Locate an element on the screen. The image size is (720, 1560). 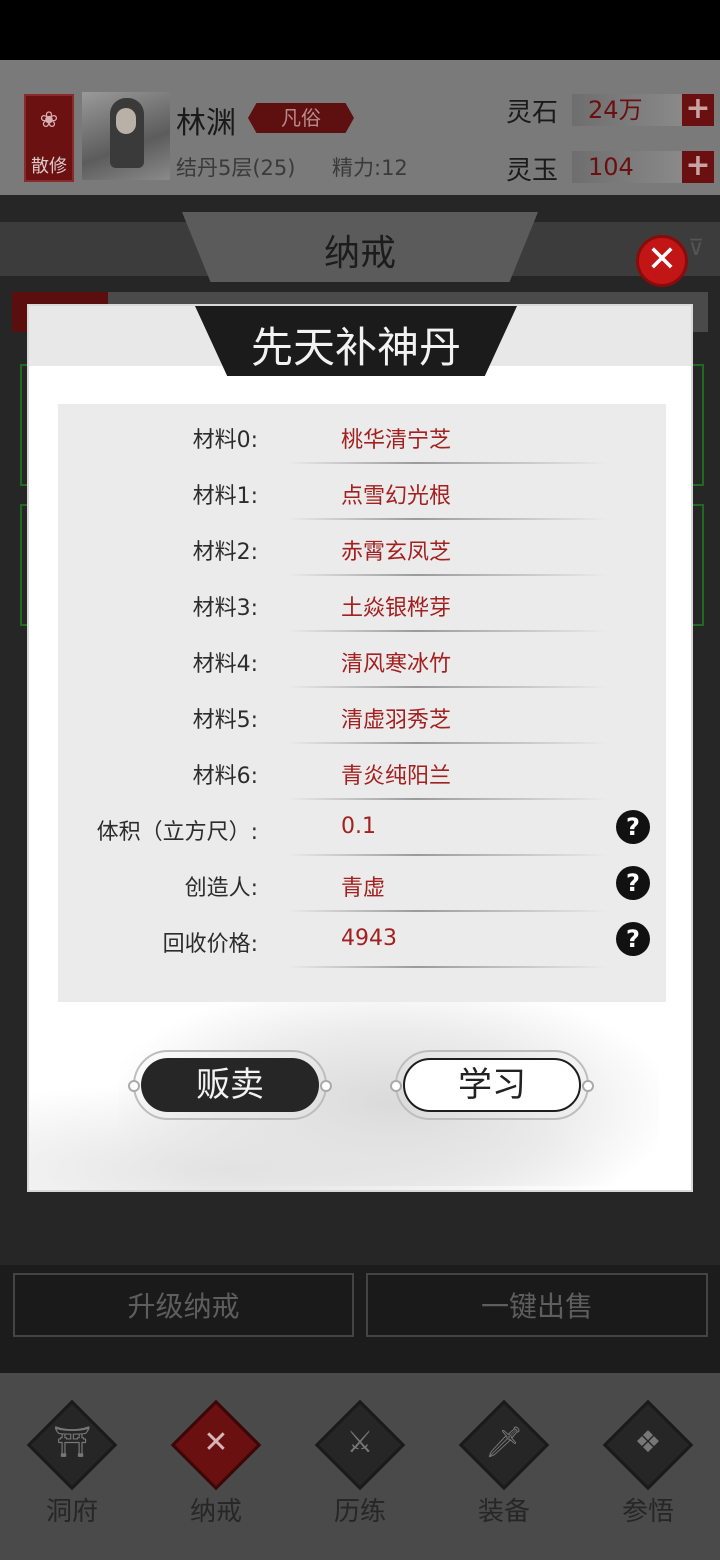
realm-level: 结丹5层(25) is located at coordinates (236, 168).